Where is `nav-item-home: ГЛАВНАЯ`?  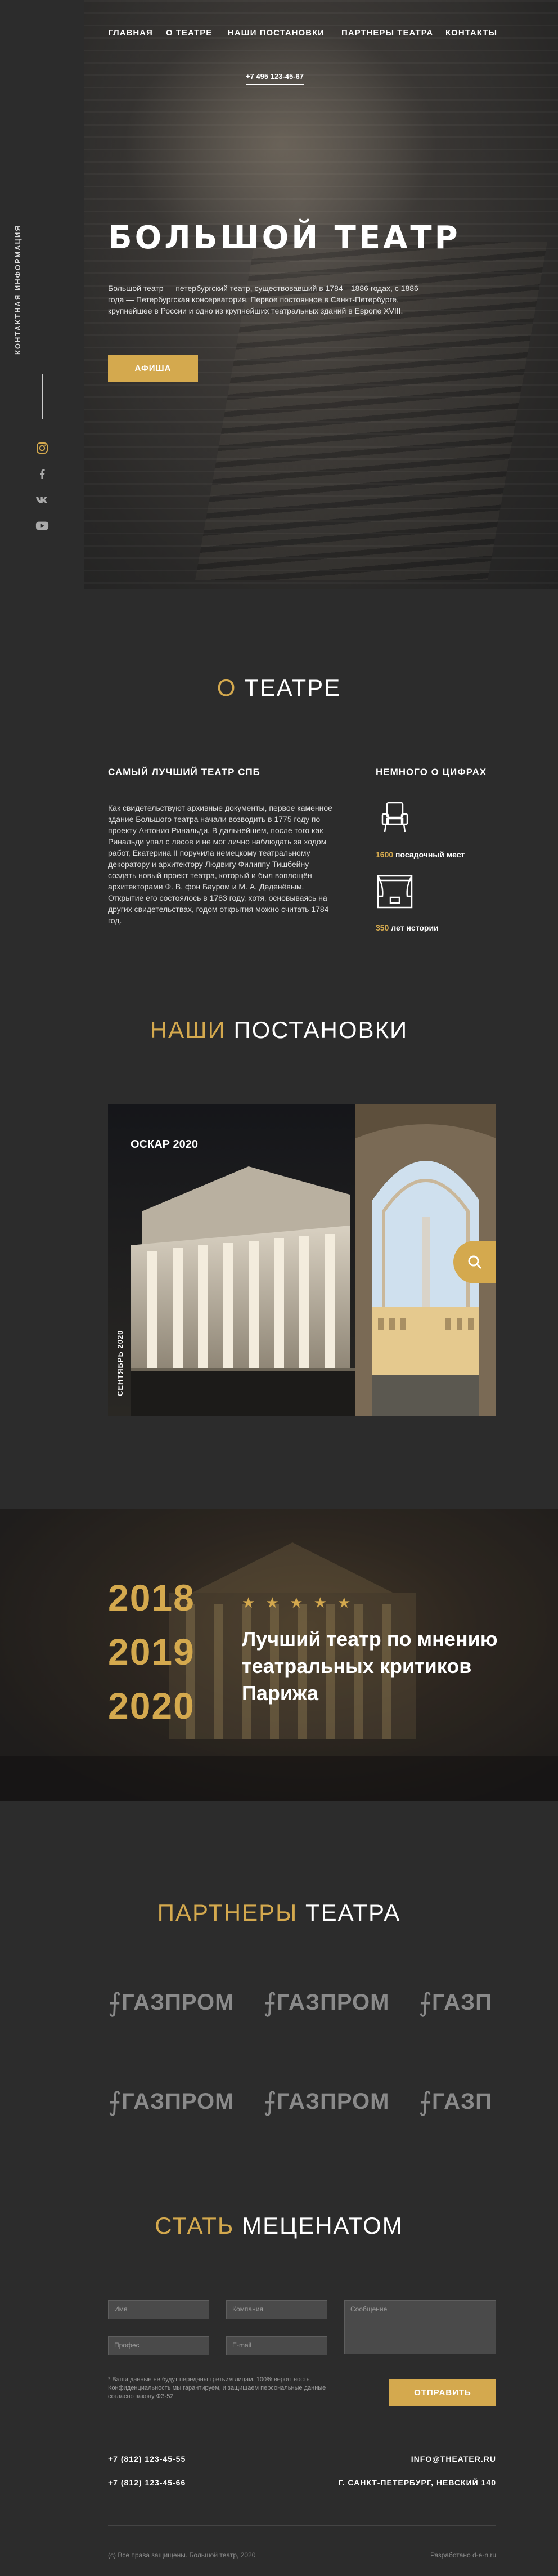
nav-item-home: ГЛАВНАЯ is located at coordinates (130, 33).